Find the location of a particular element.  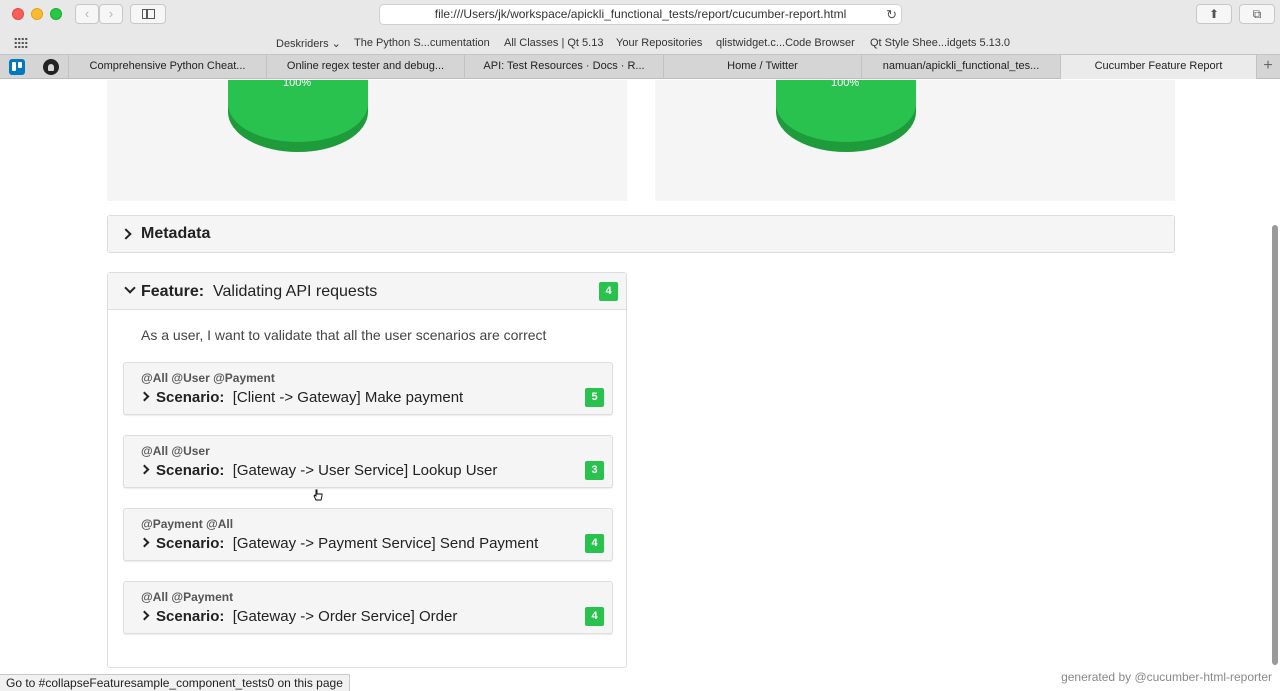

bookmark-item: All Classes | Qt 5.13 is located at coordinates (553, 43).